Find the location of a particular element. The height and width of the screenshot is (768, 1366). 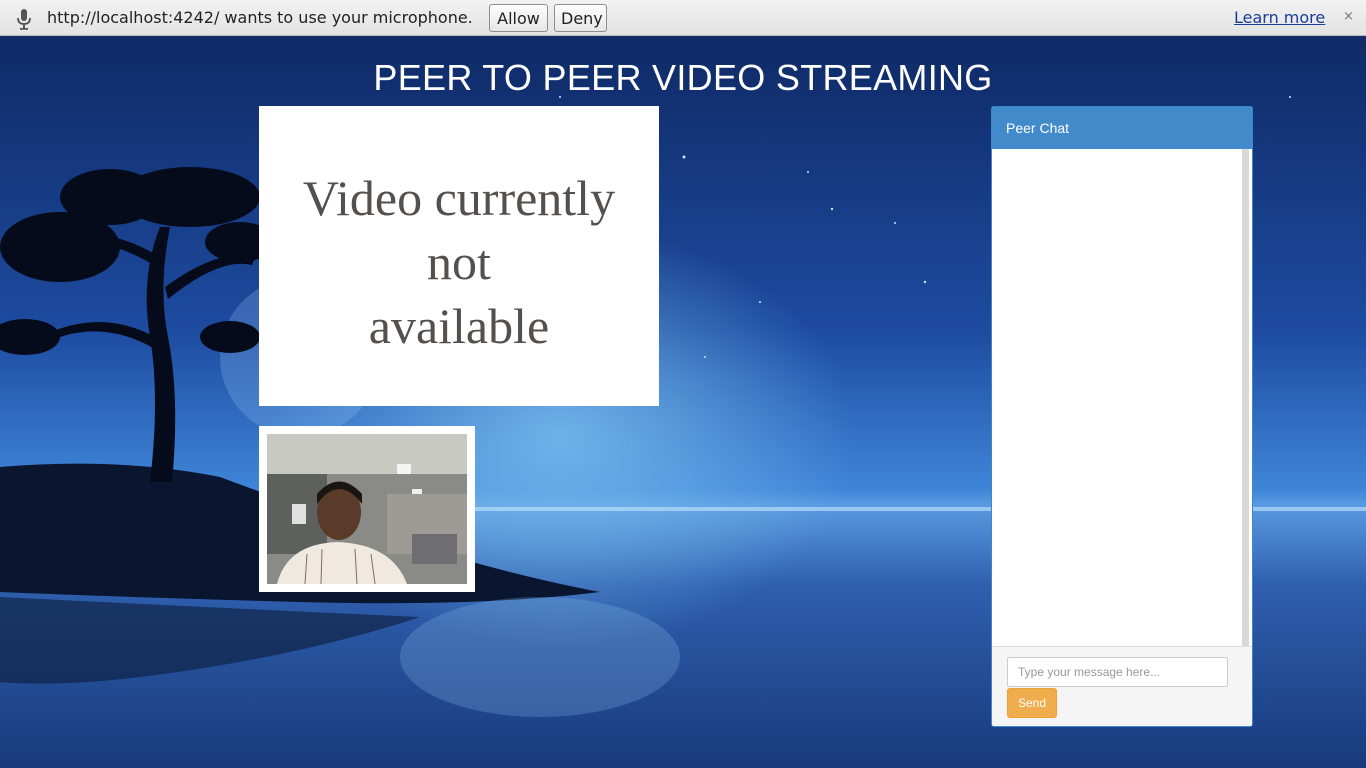

chat-messages is located at coordinates (1122, 397).